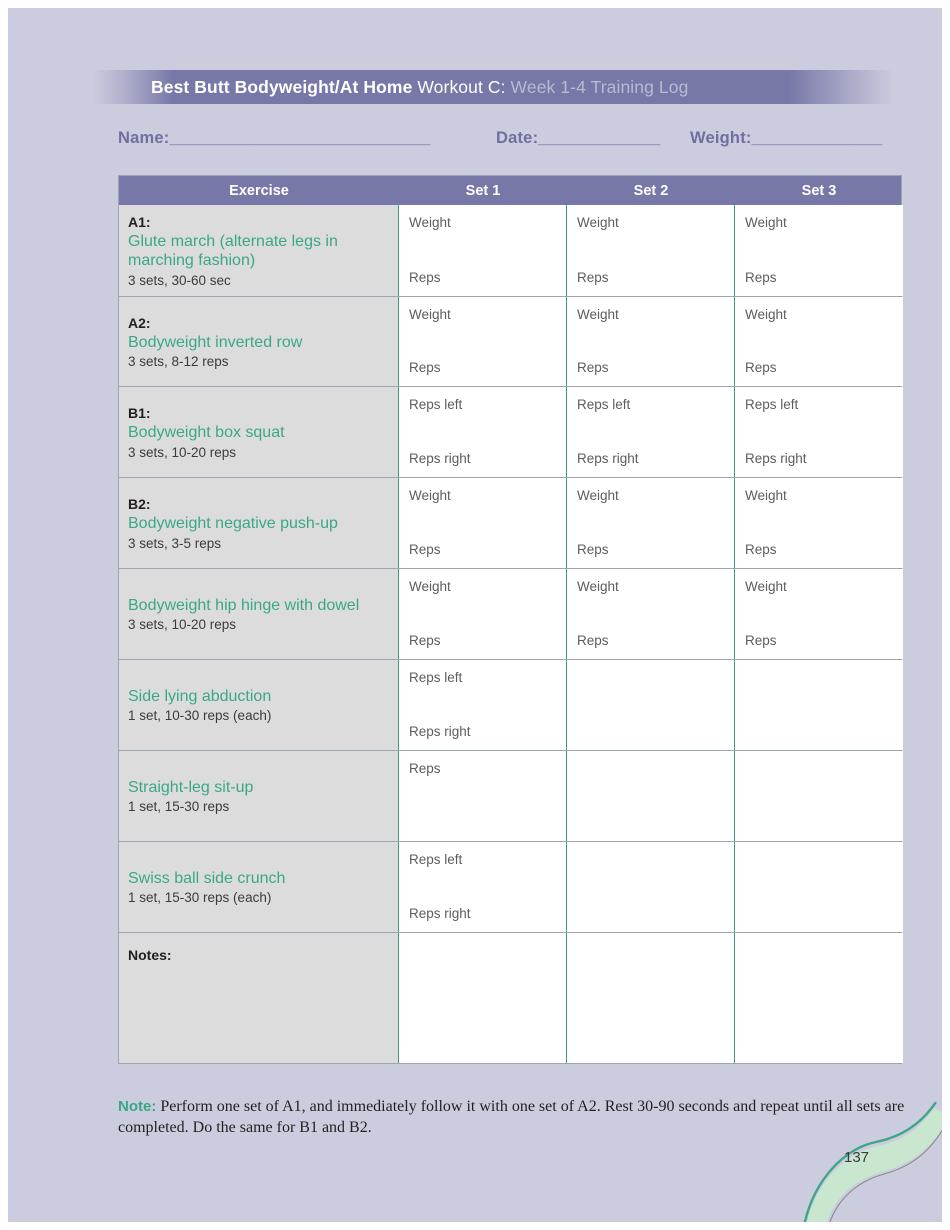 The width and height of the screenshot is (950, 1230). What do you see at coordinates (150, 955) in the screenshot?
I see `notes-label: Notes:` at bounding box center [150, 955].